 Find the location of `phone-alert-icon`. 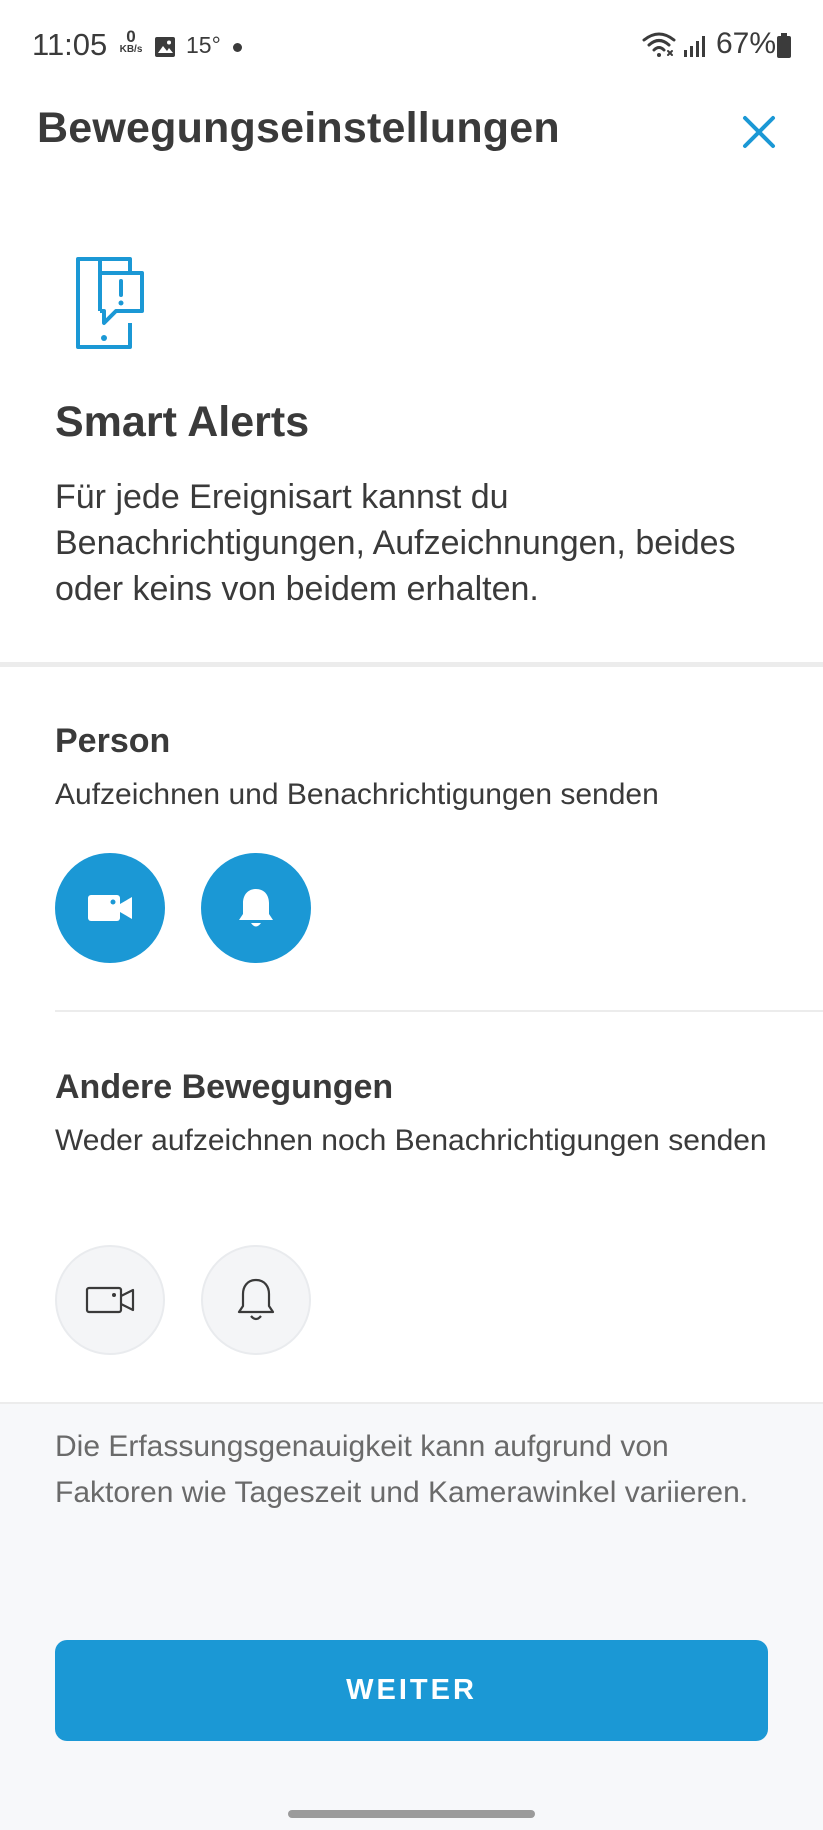

phone-alert-icon is located at coordinates (110, 305).